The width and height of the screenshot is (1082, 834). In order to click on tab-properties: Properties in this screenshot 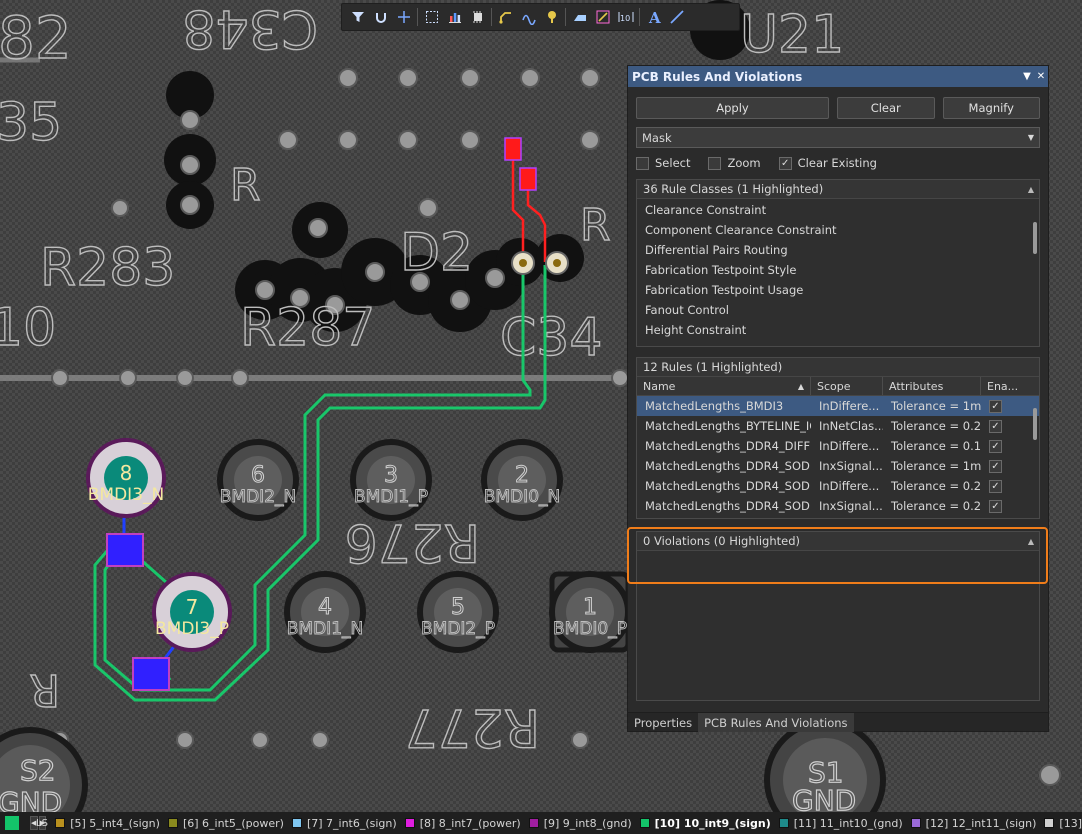, I will do `click(663, 722)`.